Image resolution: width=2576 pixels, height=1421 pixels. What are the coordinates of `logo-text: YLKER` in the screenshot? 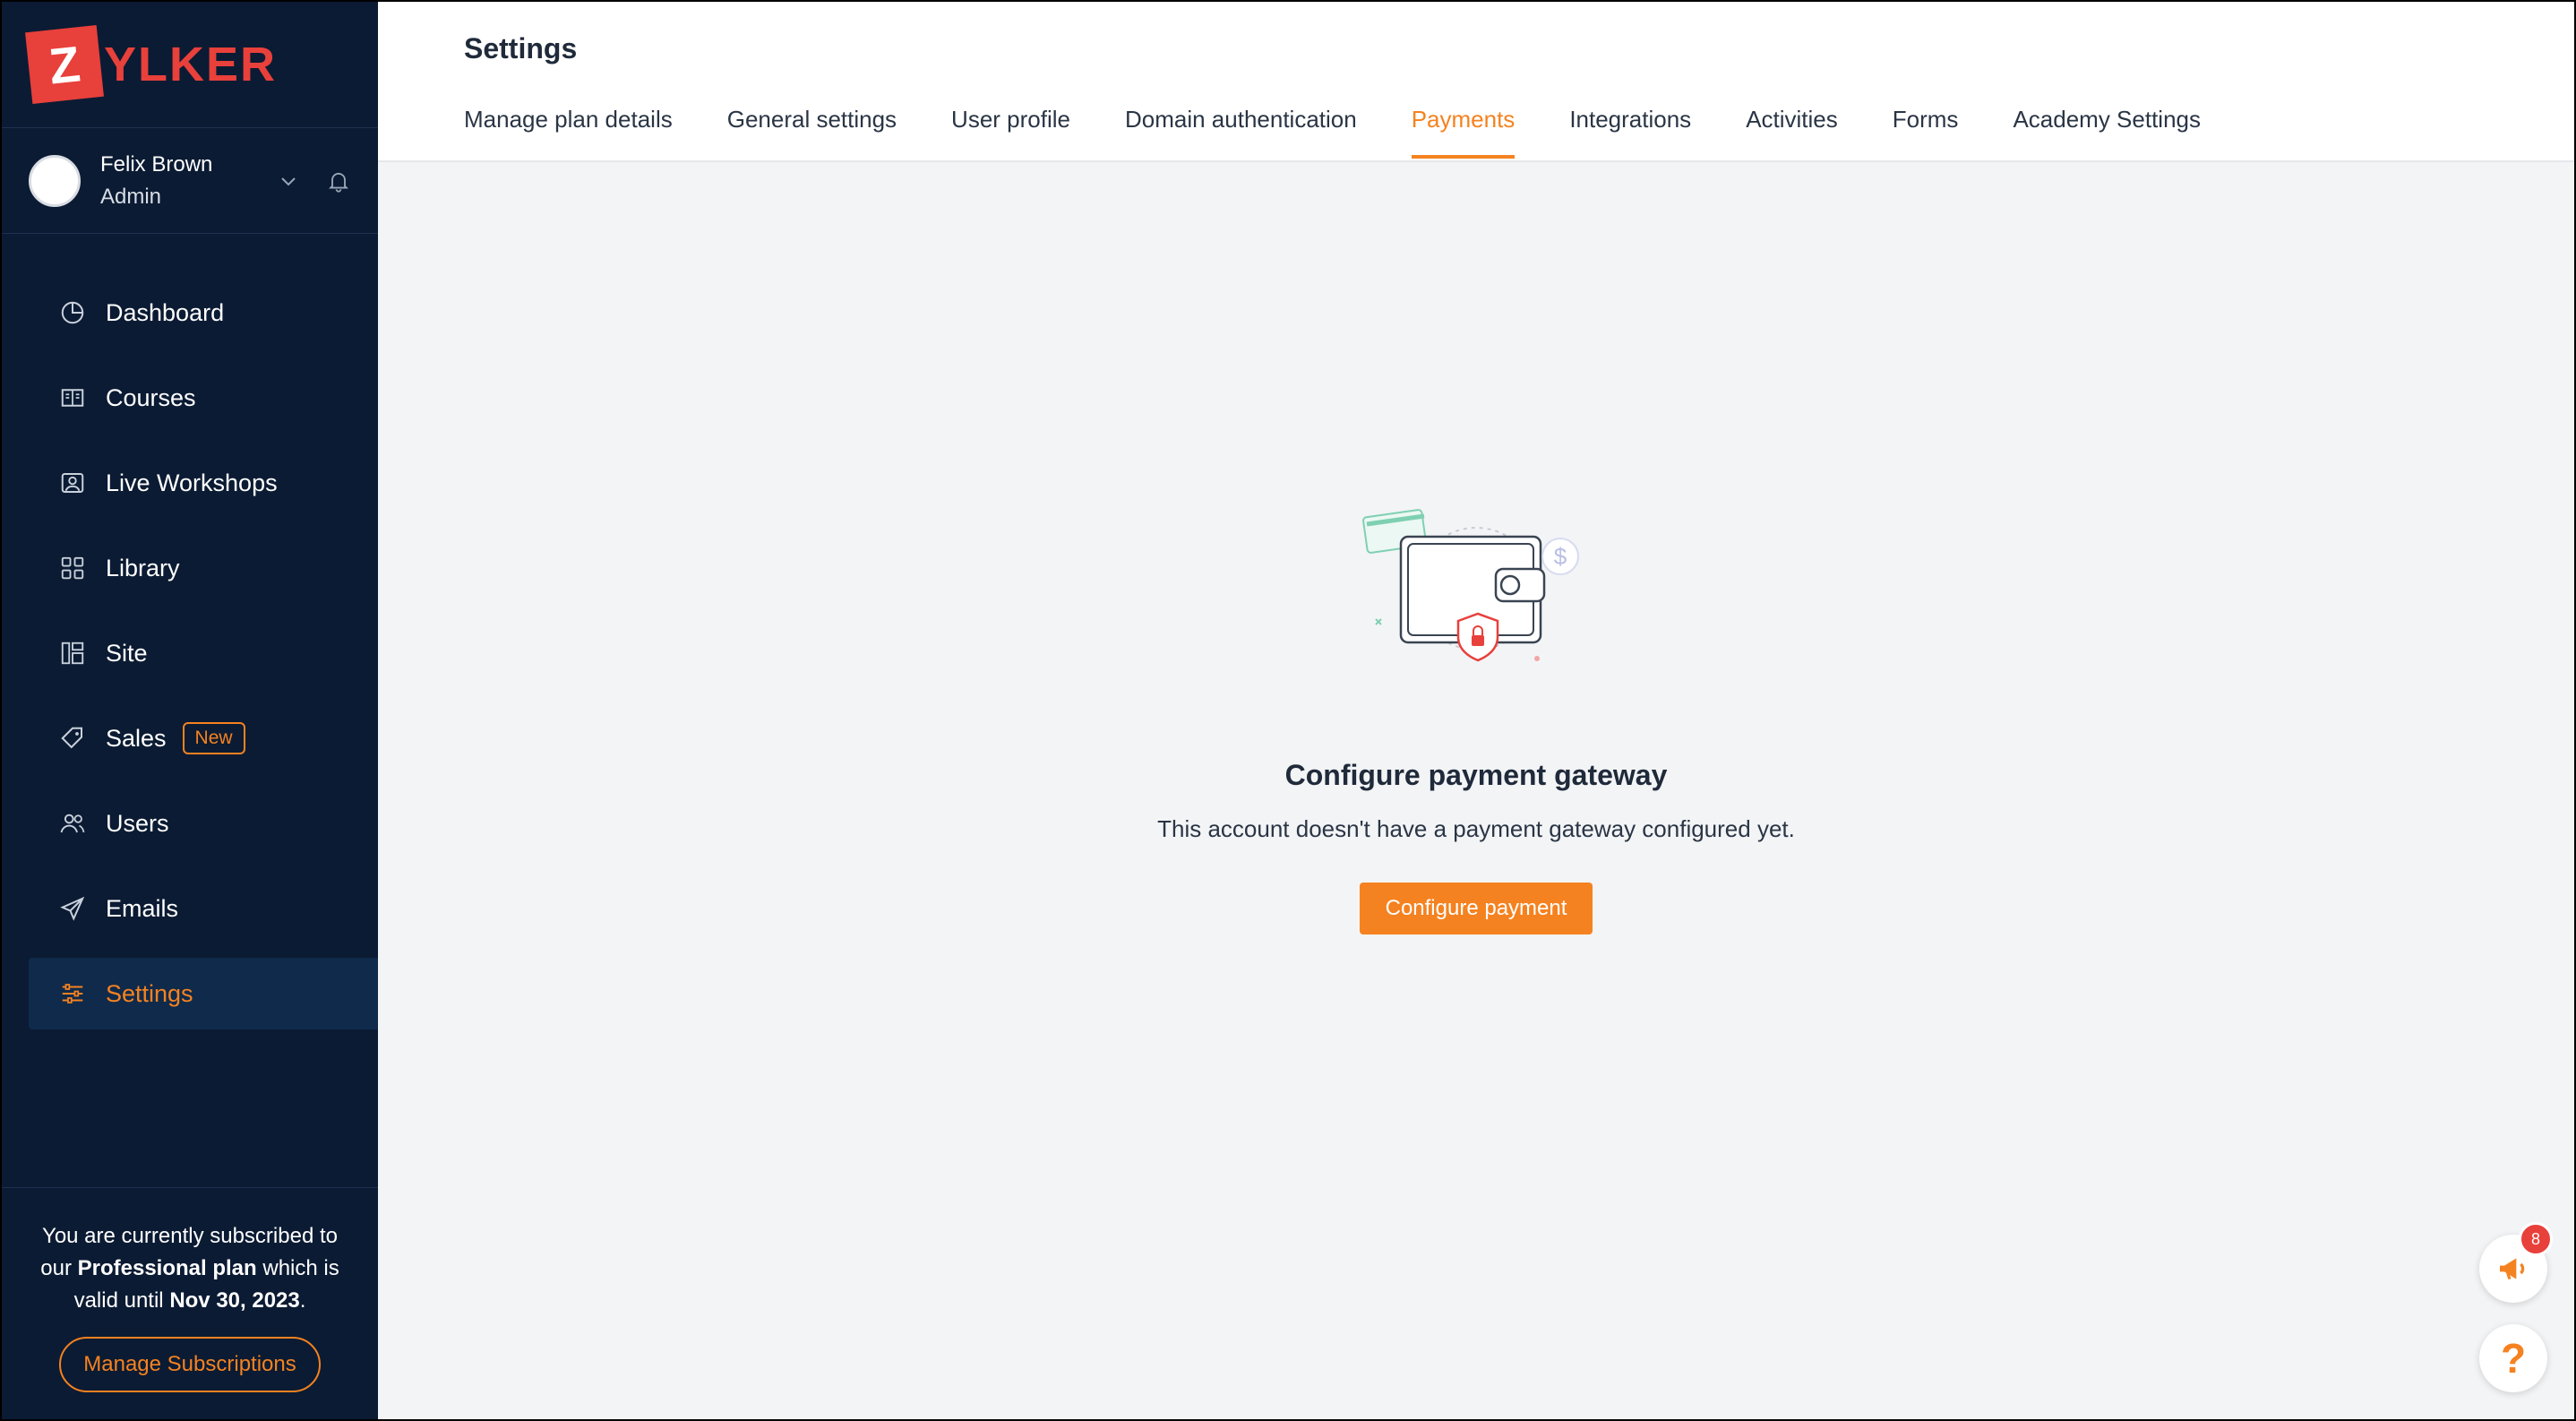 It's located at (191, 64).